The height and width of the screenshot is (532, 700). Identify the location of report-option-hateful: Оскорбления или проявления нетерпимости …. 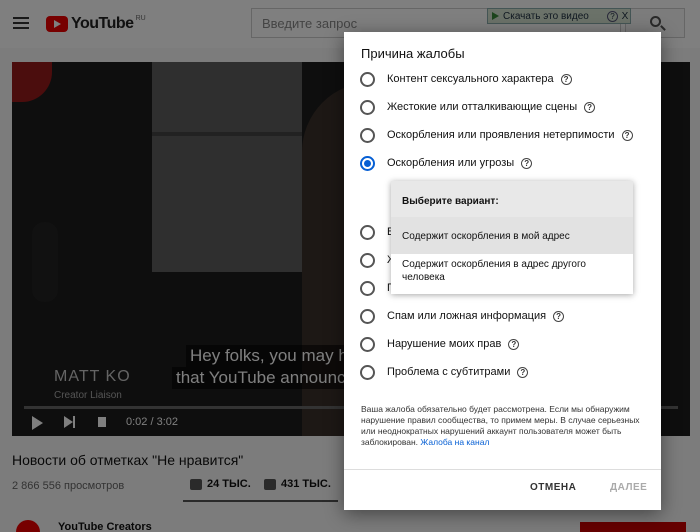
(496, 135).